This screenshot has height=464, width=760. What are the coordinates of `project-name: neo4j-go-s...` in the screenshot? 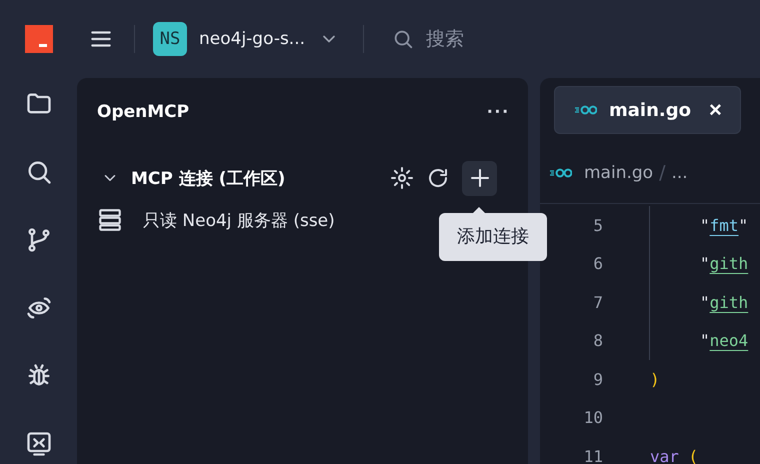 It's located at (252, 39).